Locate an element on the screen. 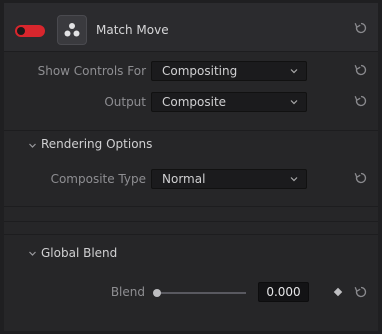 This screenshot has width=382, height=334. nodes-icon is located at coordinates (72, 30).